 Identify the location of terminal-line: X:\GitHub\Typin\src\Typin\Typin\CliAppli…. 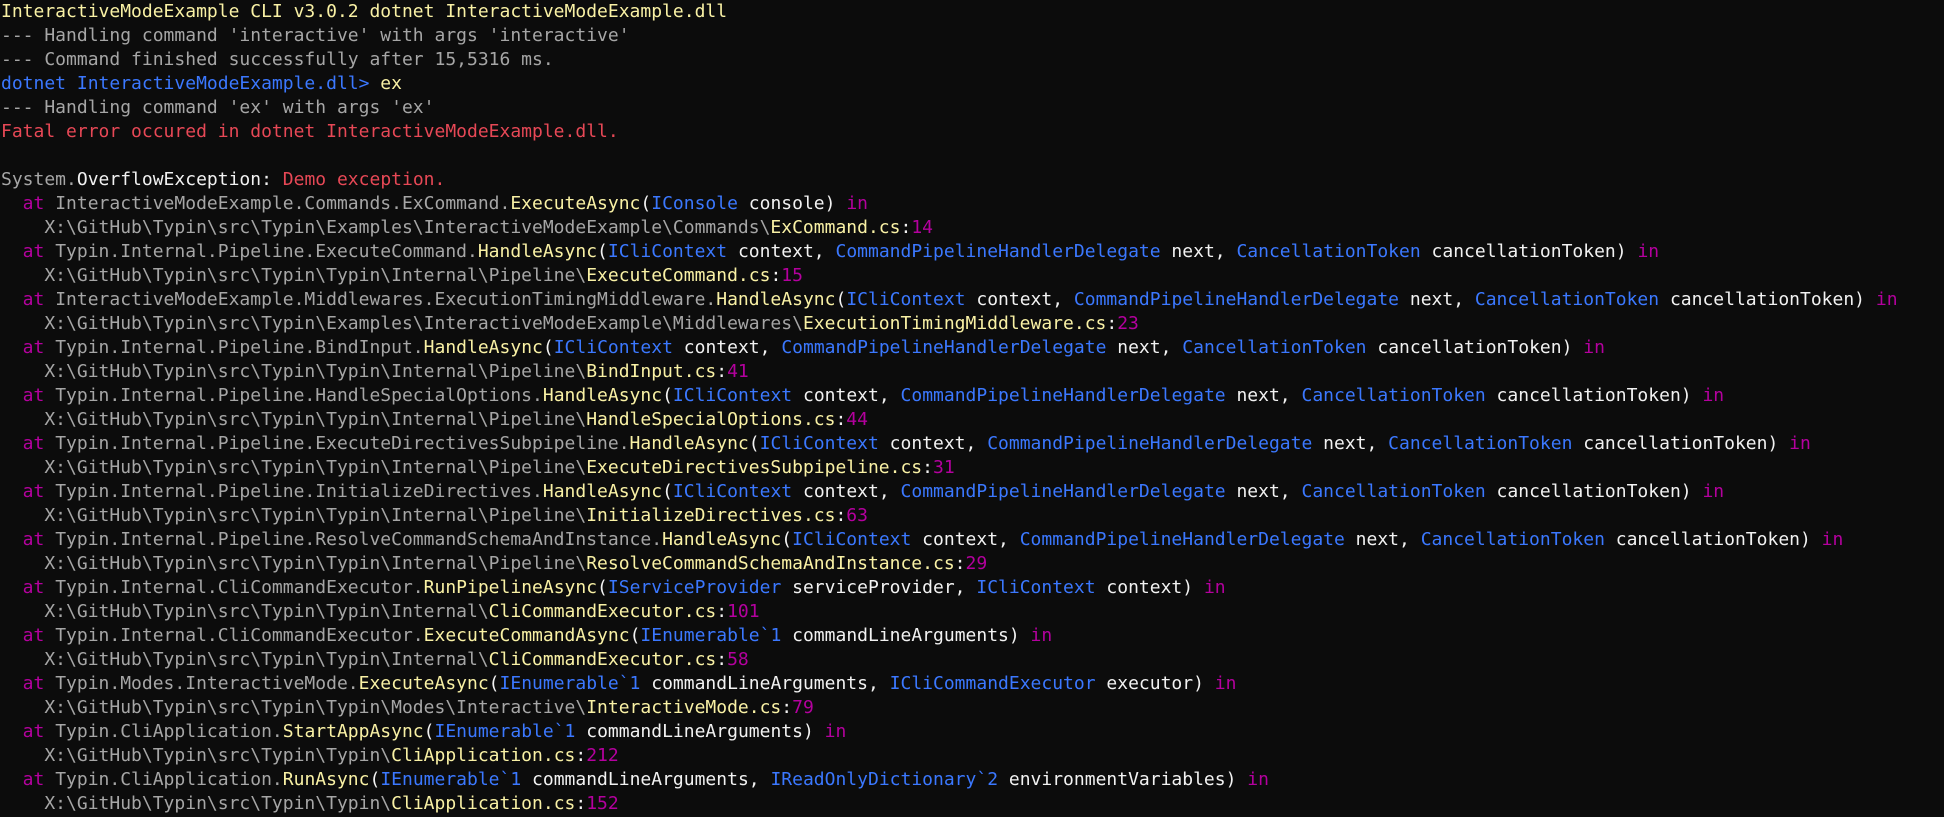
(972, 804).